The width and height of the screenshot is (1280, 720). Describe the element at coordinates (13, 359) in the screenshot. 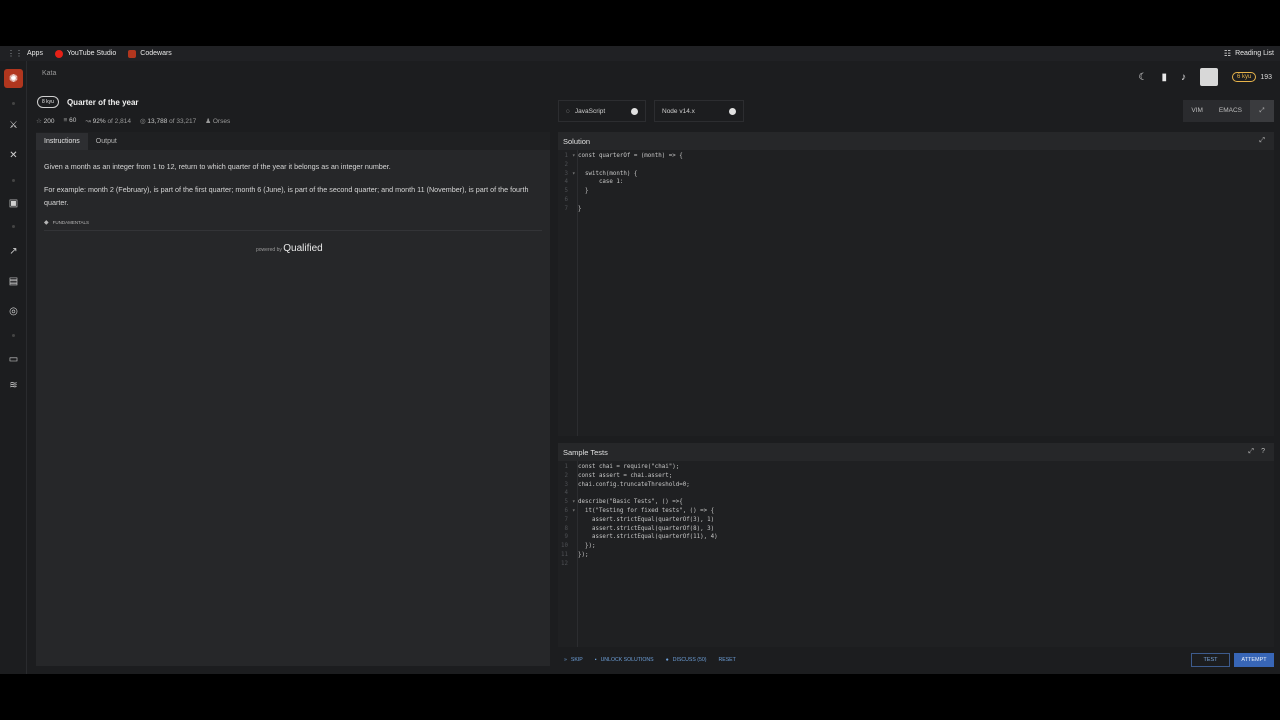

I see `docs-book-icon: ▭` at that location.